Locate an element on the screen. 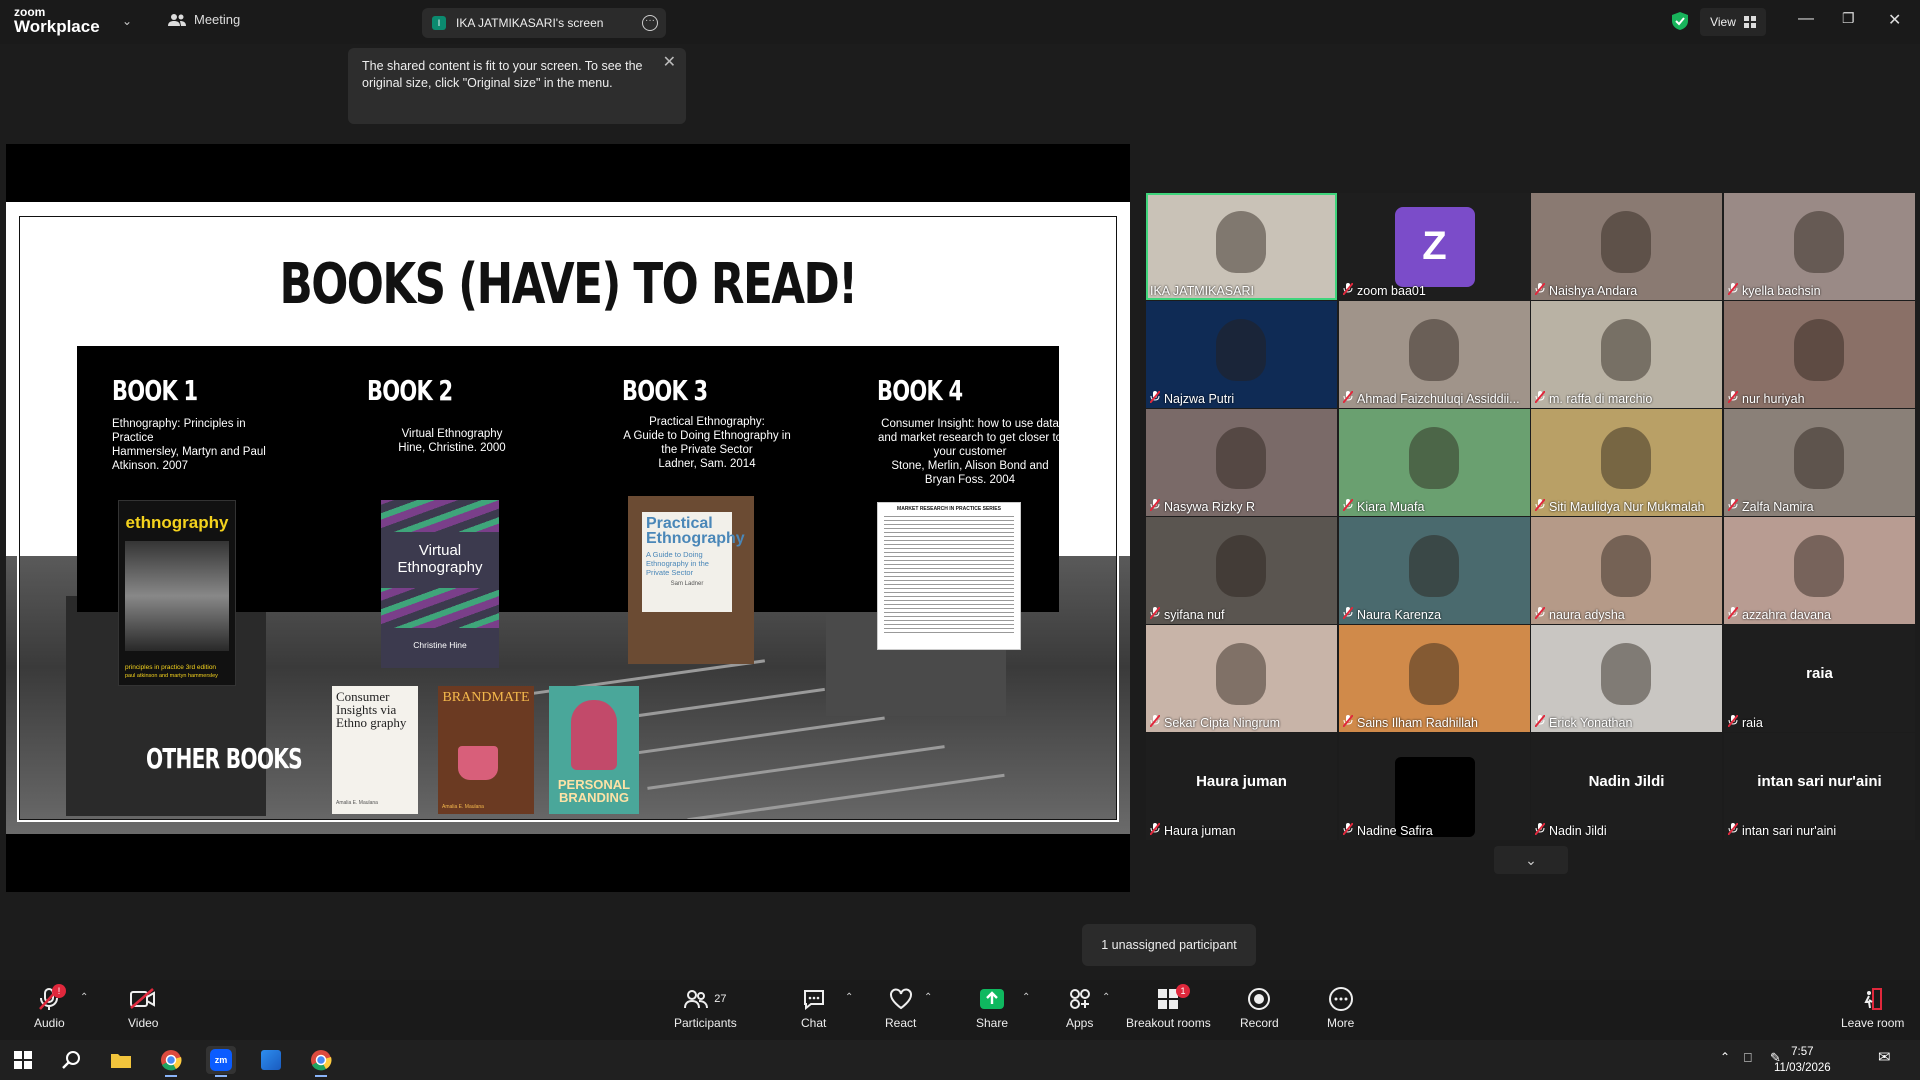 This screenshot has height=1080, width=1920. participant-tile: Nadin Jildi Nadin Jildi is located at coordinates (1626, 786).